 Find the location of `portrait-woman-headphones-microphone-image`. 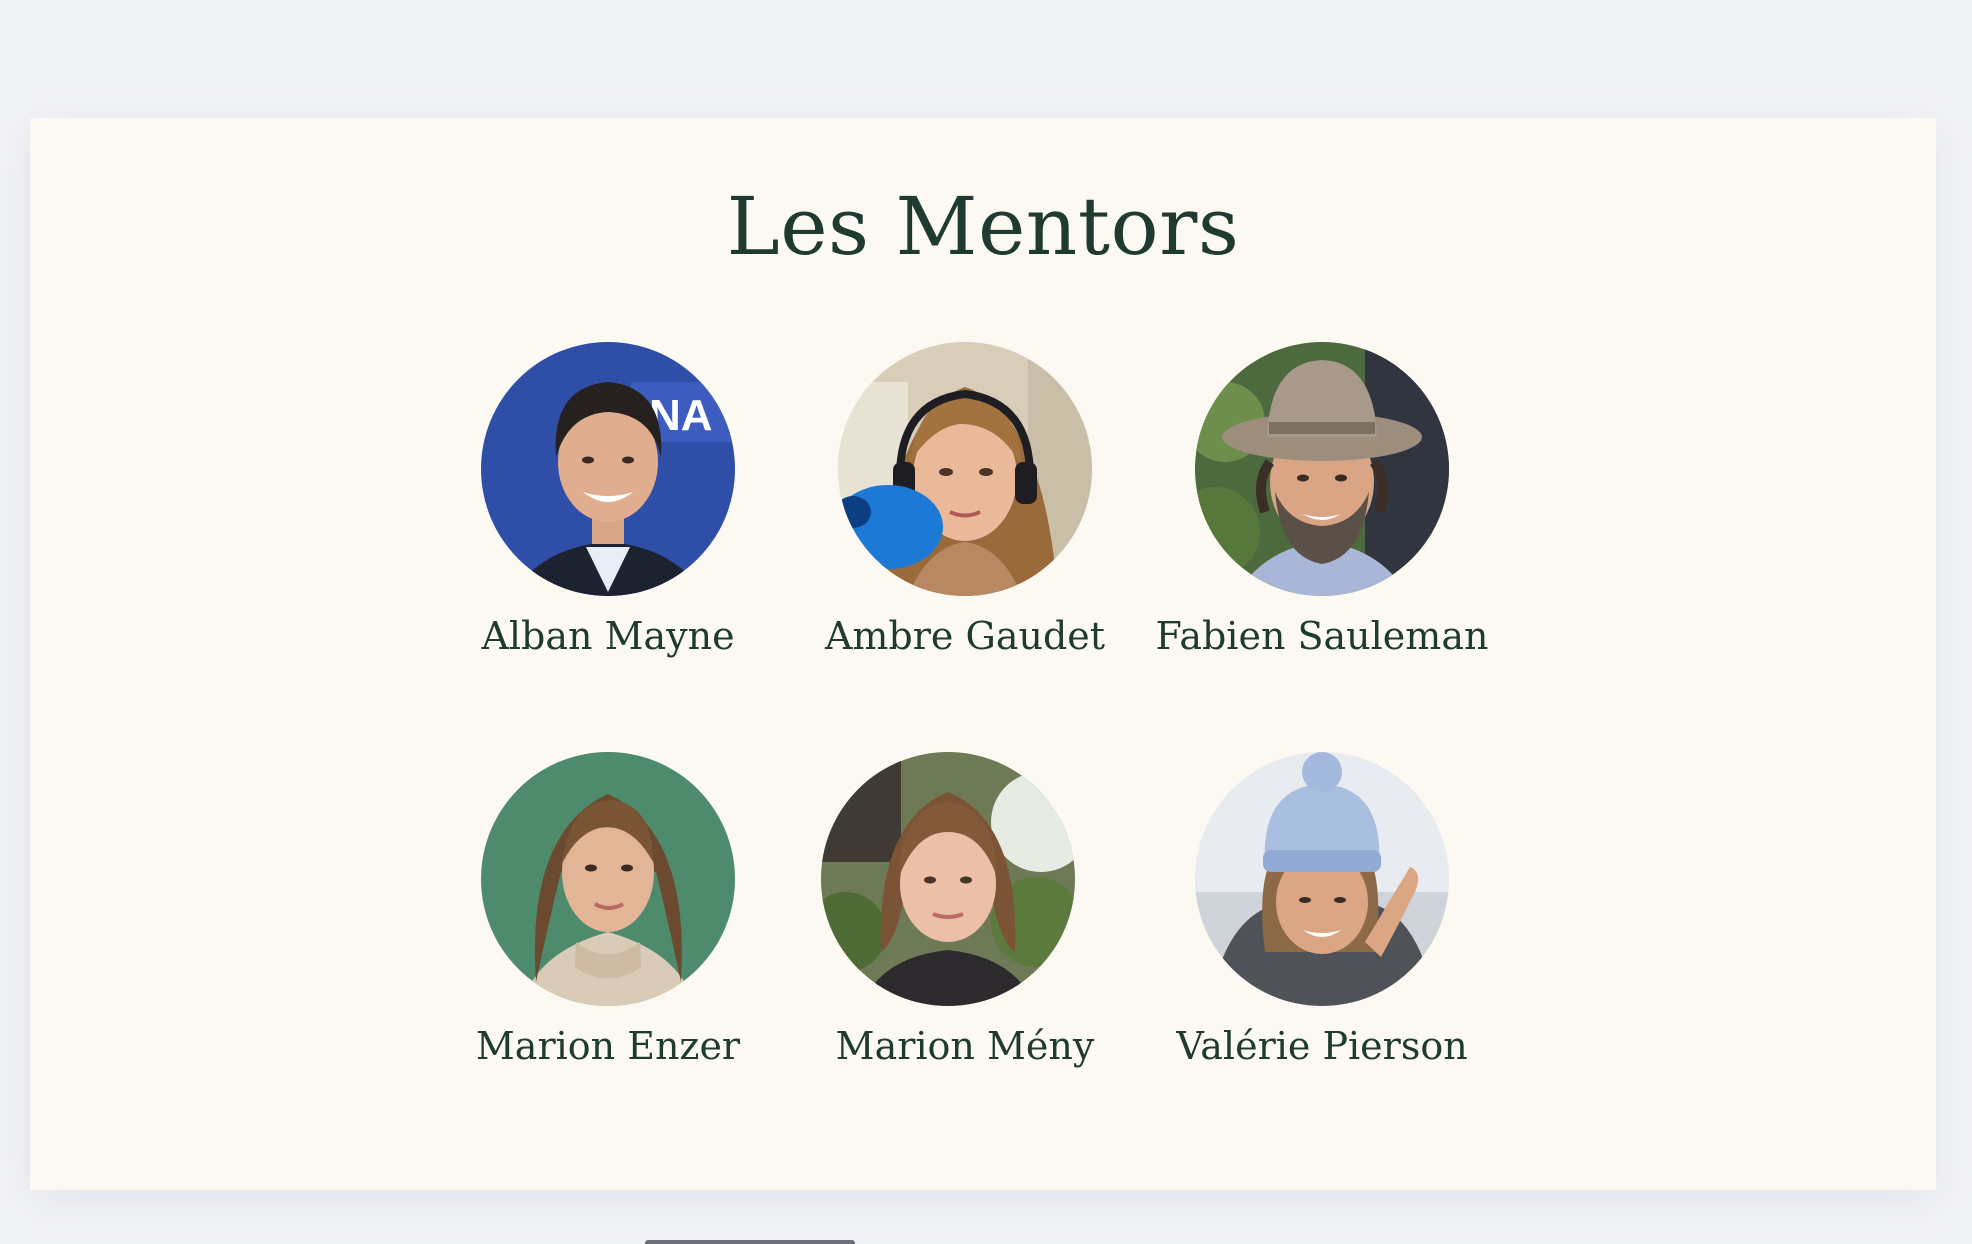

portrait-woman-headphones-microphone-image is located at coordinates (965, 469).